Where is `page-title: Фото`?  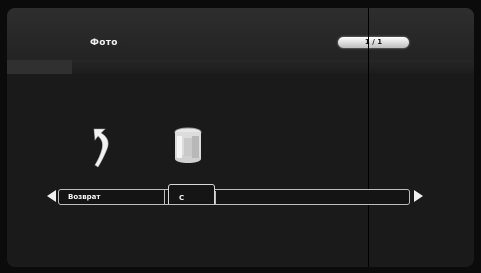
page-title: Фото is located at coordinates (104, 43).